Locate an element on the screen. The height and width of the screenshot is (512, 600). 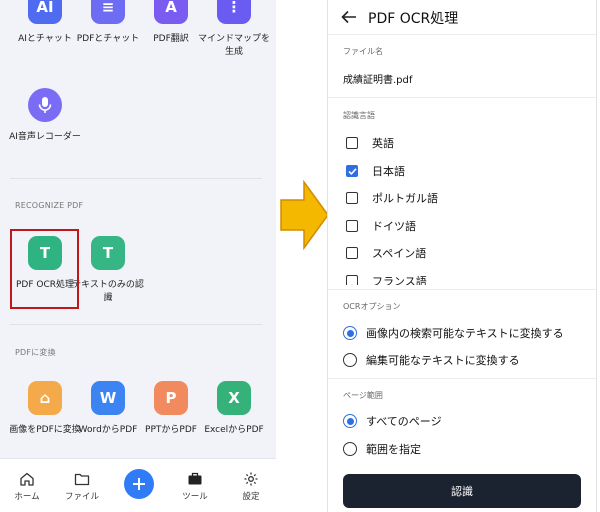
language-option-spanish: スペイン語 is located at coordinates (386, 253).